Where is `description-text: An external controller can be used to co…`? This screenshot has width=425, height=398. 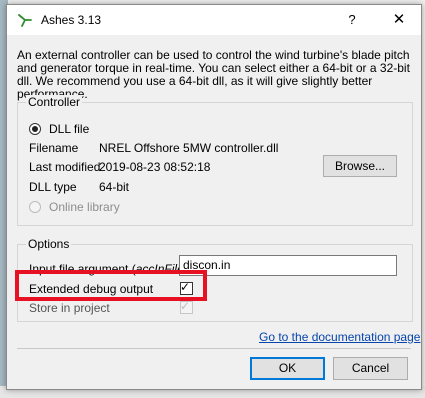 description-text: An external controller can be used to co… is located at coordinates (213, 74).